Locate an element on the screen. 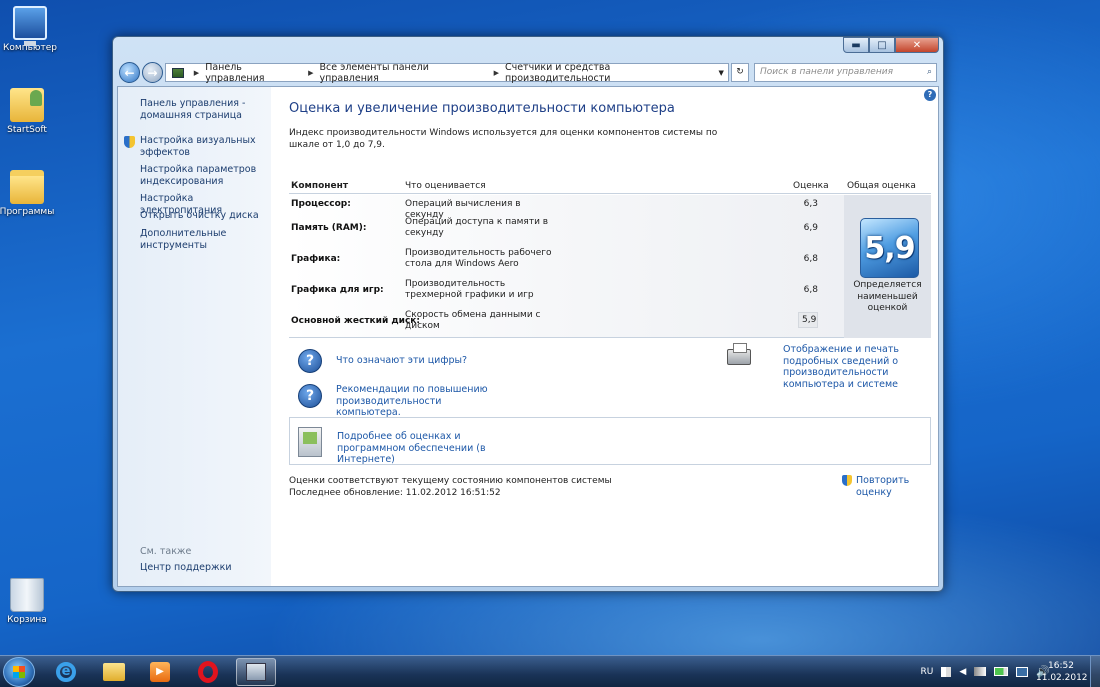 This screenshot has height=687, width=1100. chevron-down-icon: ▼ is located at coordinates (721, 73).